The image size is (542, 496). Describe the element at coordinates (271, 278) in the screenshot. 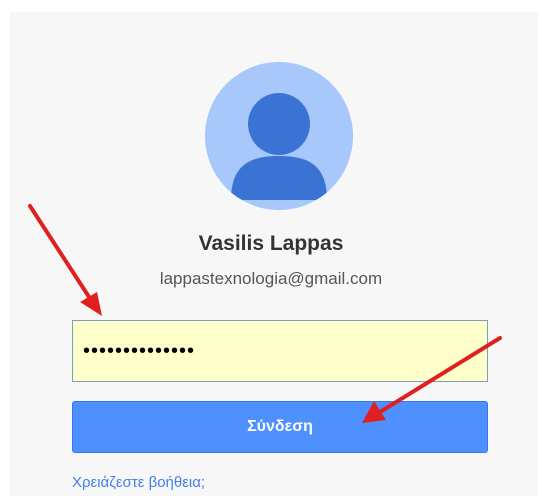

I see `account-email: lappastexnologia@gmail.com` at that location.